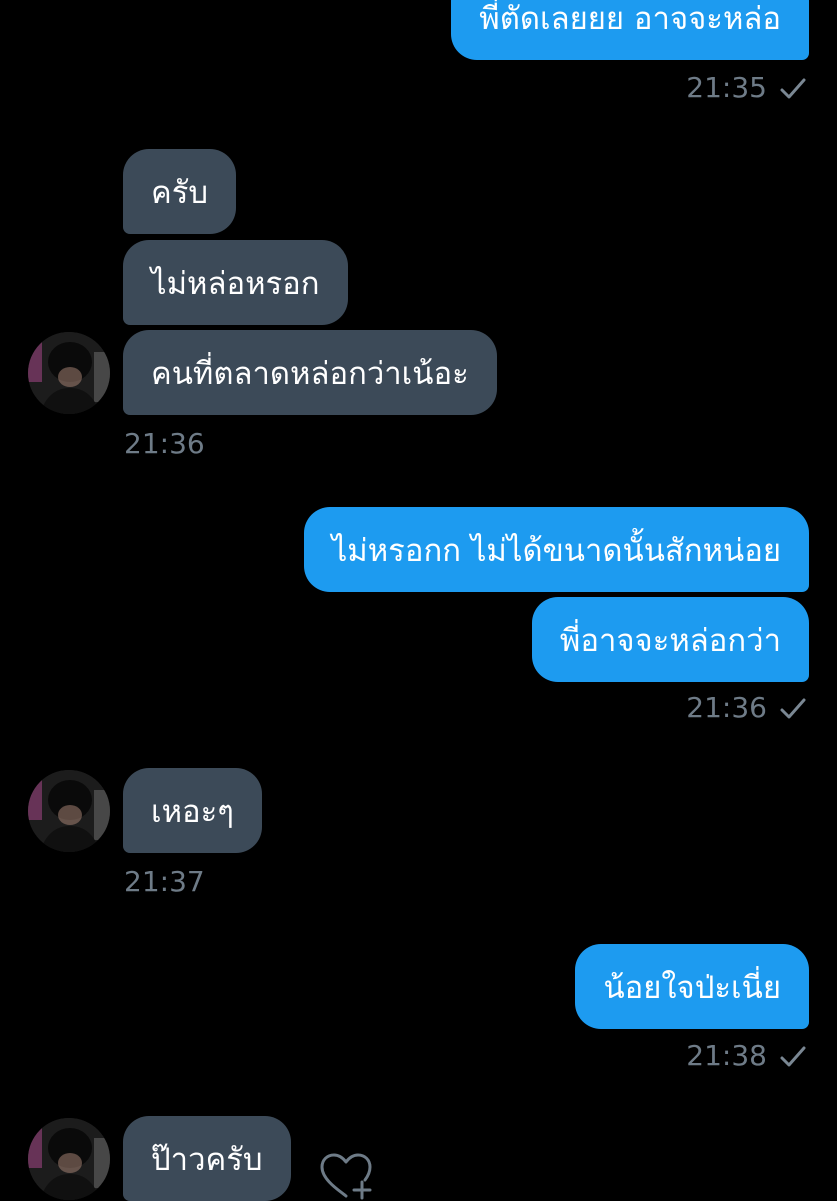 The width and height of the screenshot is (837, 1201). What do you see at coordinates (164, 881) in the screenshot?
I see `message-timestamp: 21:37` at bounding box center [164, 881].